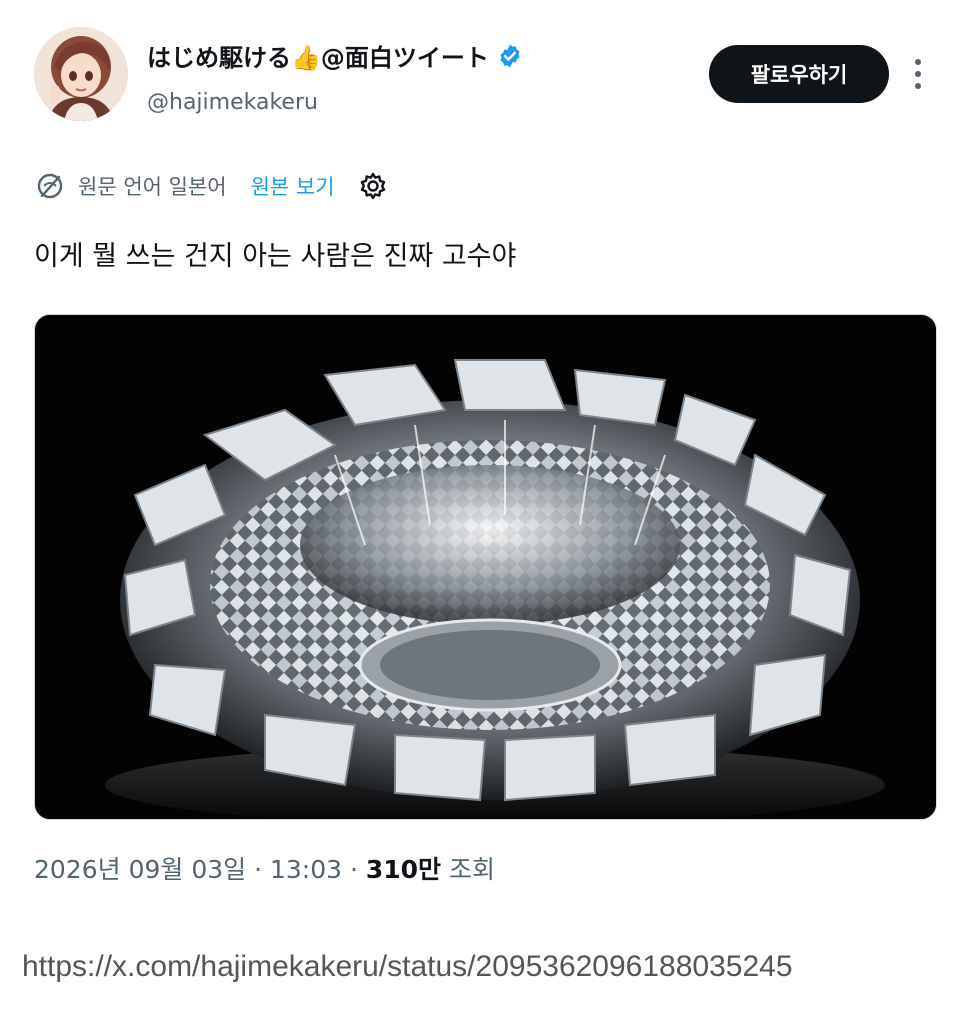  Describe the element at coordinates (799, 74) in the screenshot. I see `follow-button: 팔로우하기` at that location.